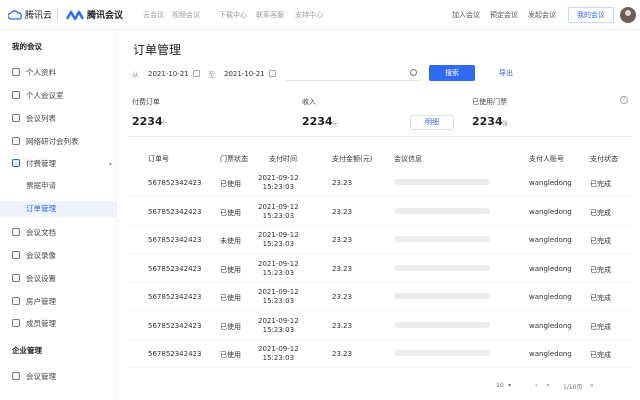 This screenshot has height=400, width=640. I want to click on search-button: 搜索, so click(452, 73).